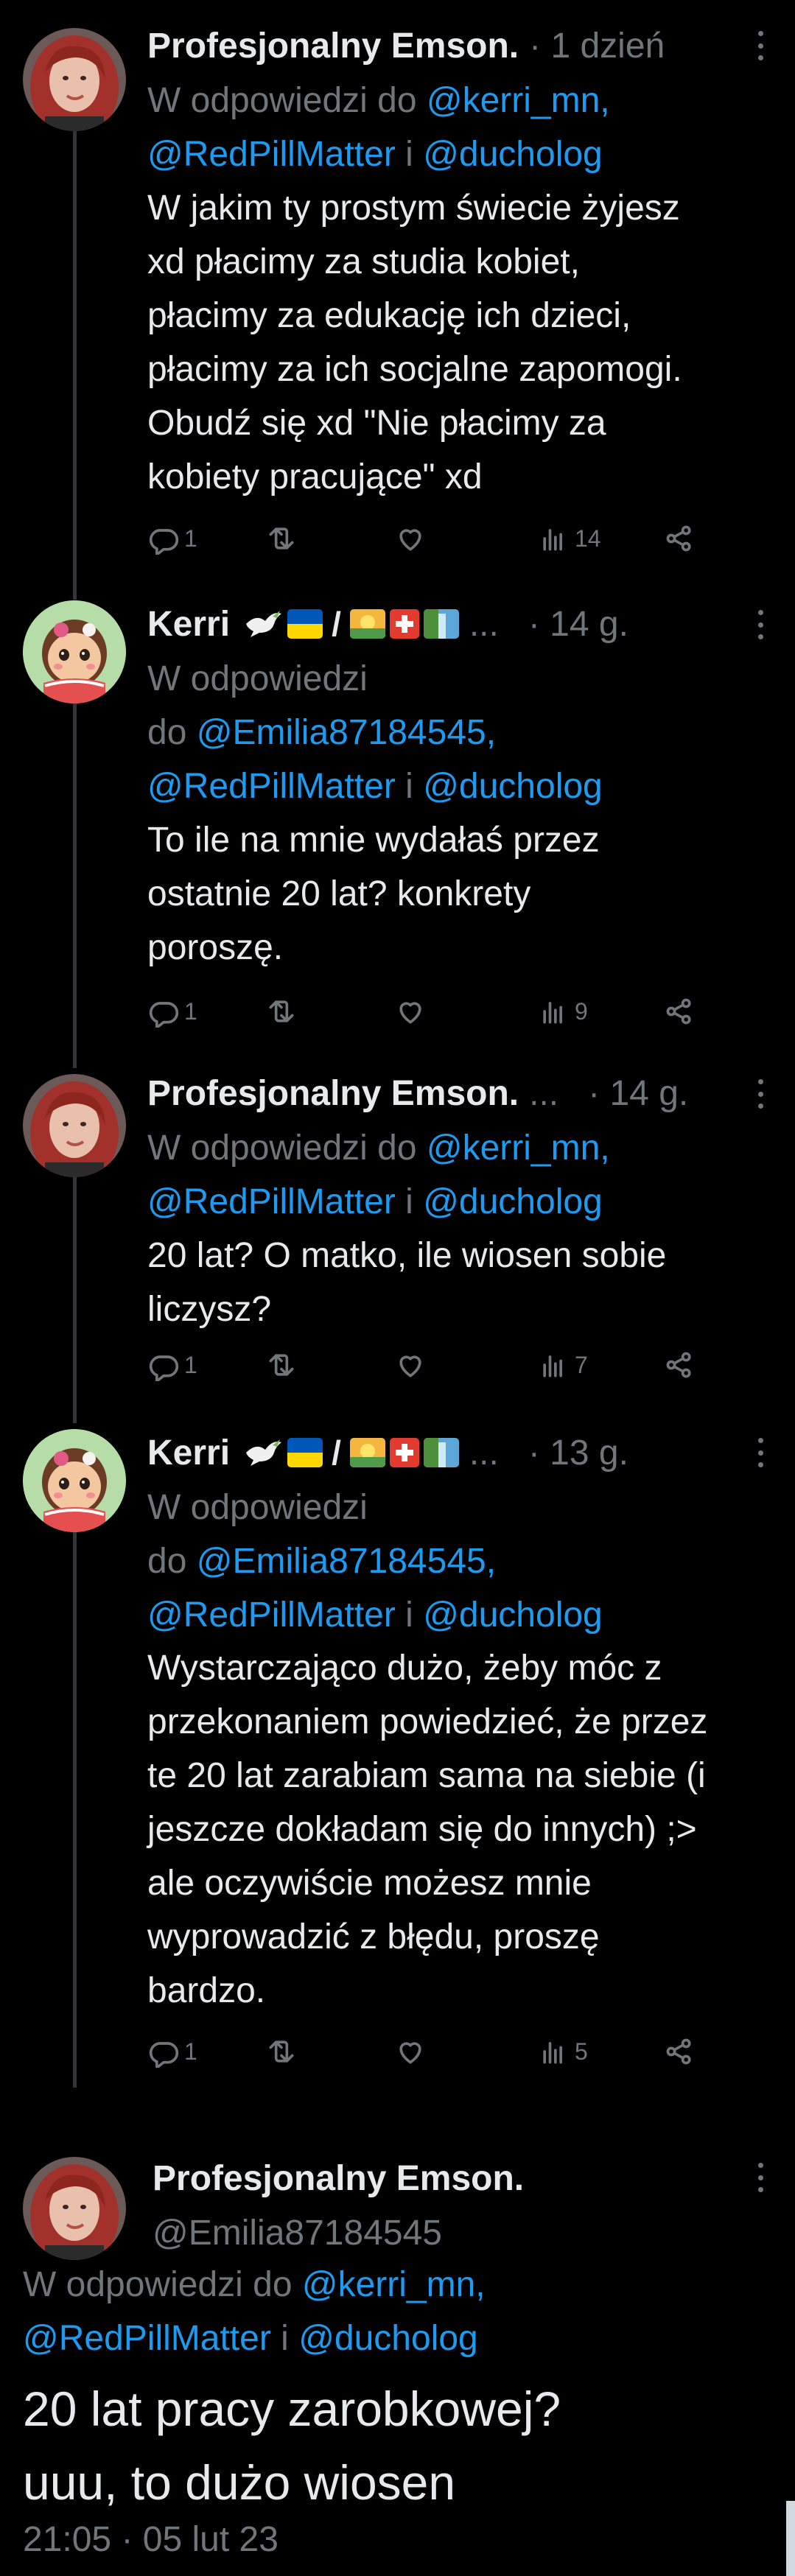 This screenshot has height=2576, width=795. What do you see at coordinates (239, 2482) in the screenshot?
I see `tweet-text-line: uuu, to dużo wiosen` at bounding box center [239, 2482].